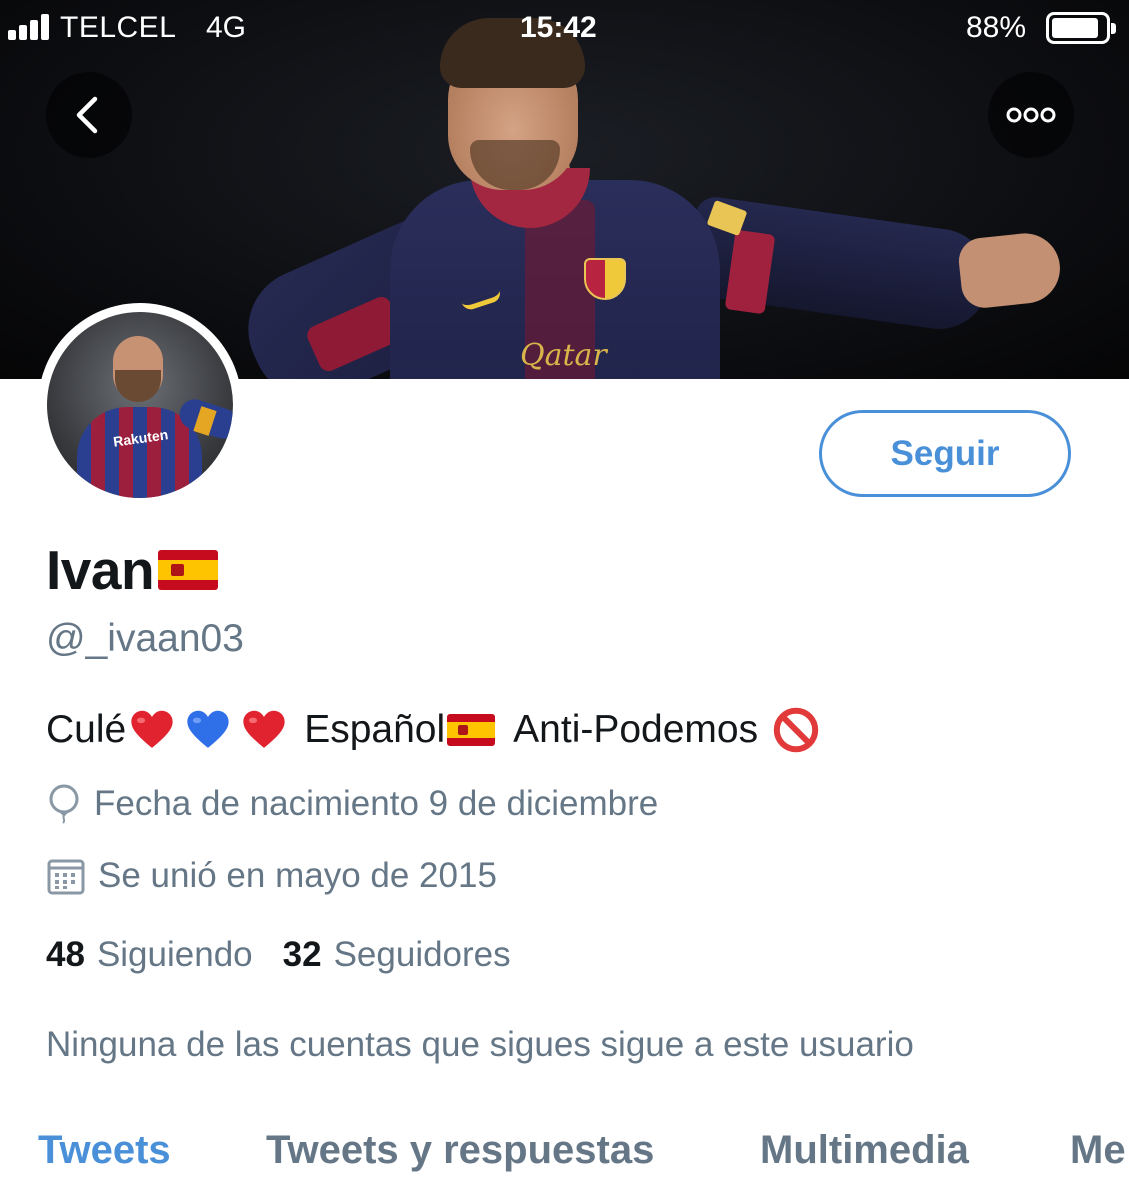  What do you see at coordinates (996, 27) in the screenshot?
I see `battery-percent: 88%` at bounding box center [996, 27].